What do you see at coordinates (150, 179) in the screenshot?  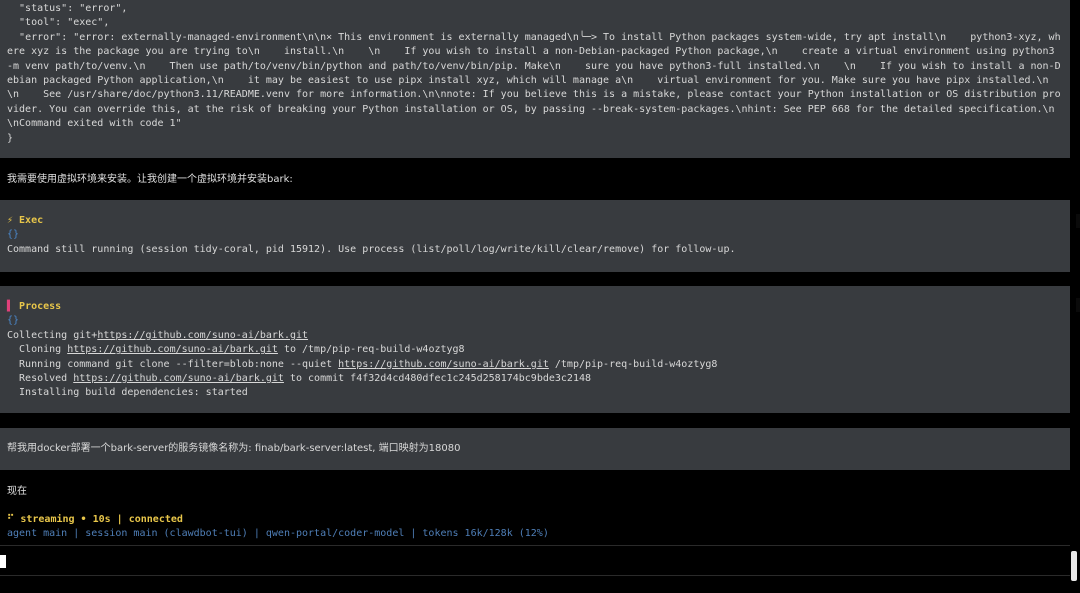 I see `assistant-message: 我需要使用虚拟环境来安装。让我创建一个虚拟环境并安装bark:` at bounding box center [150, 179].